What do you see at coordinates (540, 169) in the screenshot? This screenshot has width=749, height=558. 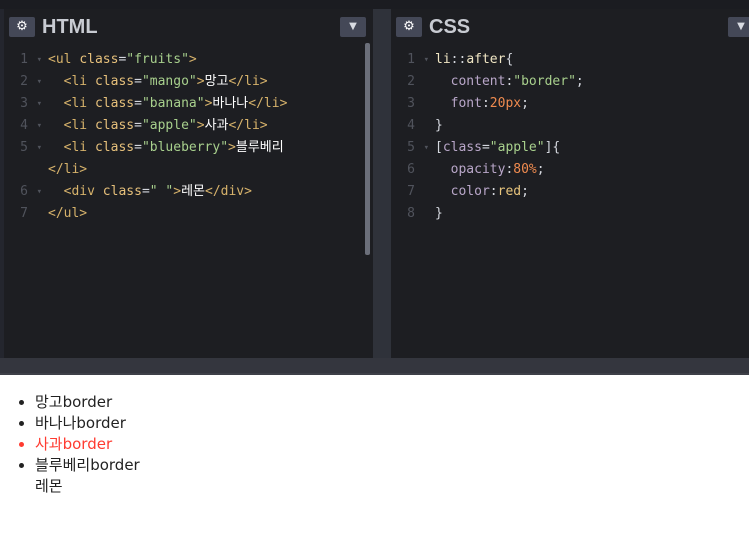 I see `code-token: ;` at bounding box center [540, 169].